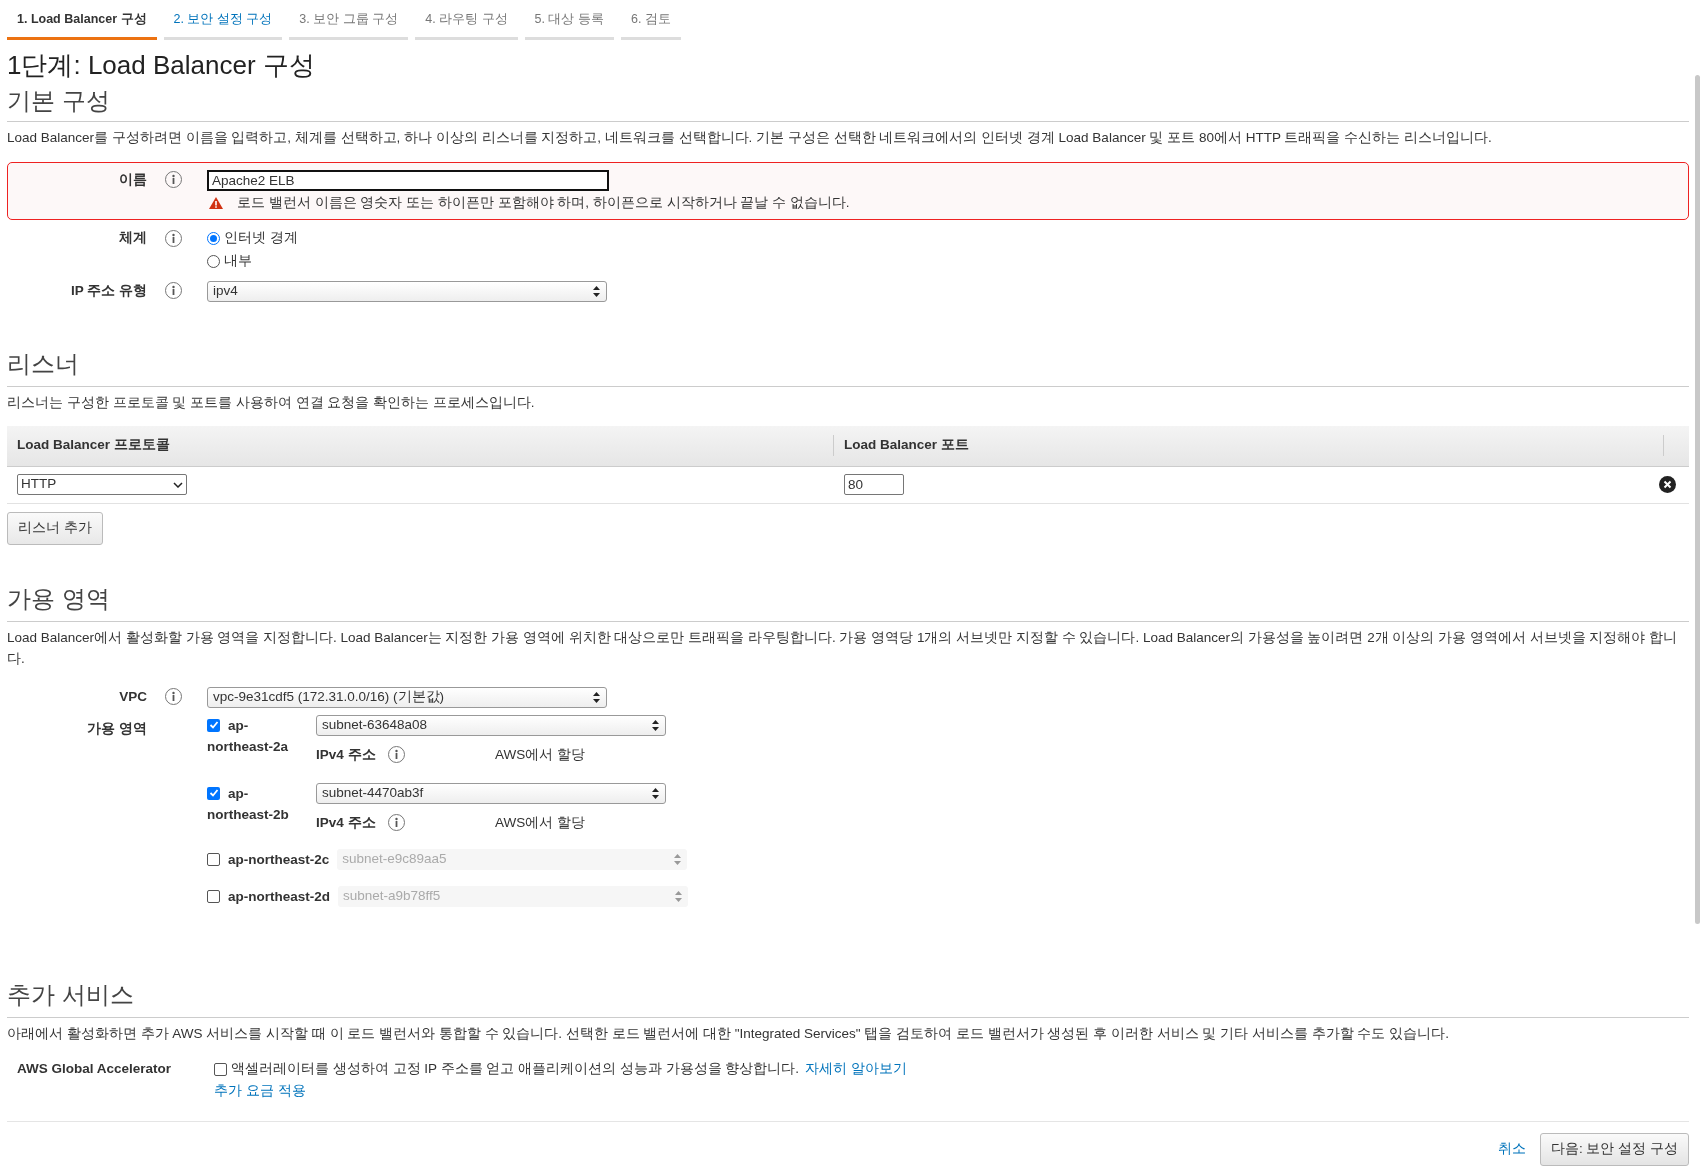  I want to click on select-field: vpc-9e31cdf5 (172.31.0.0/16) (기본값), so click(407, 697).